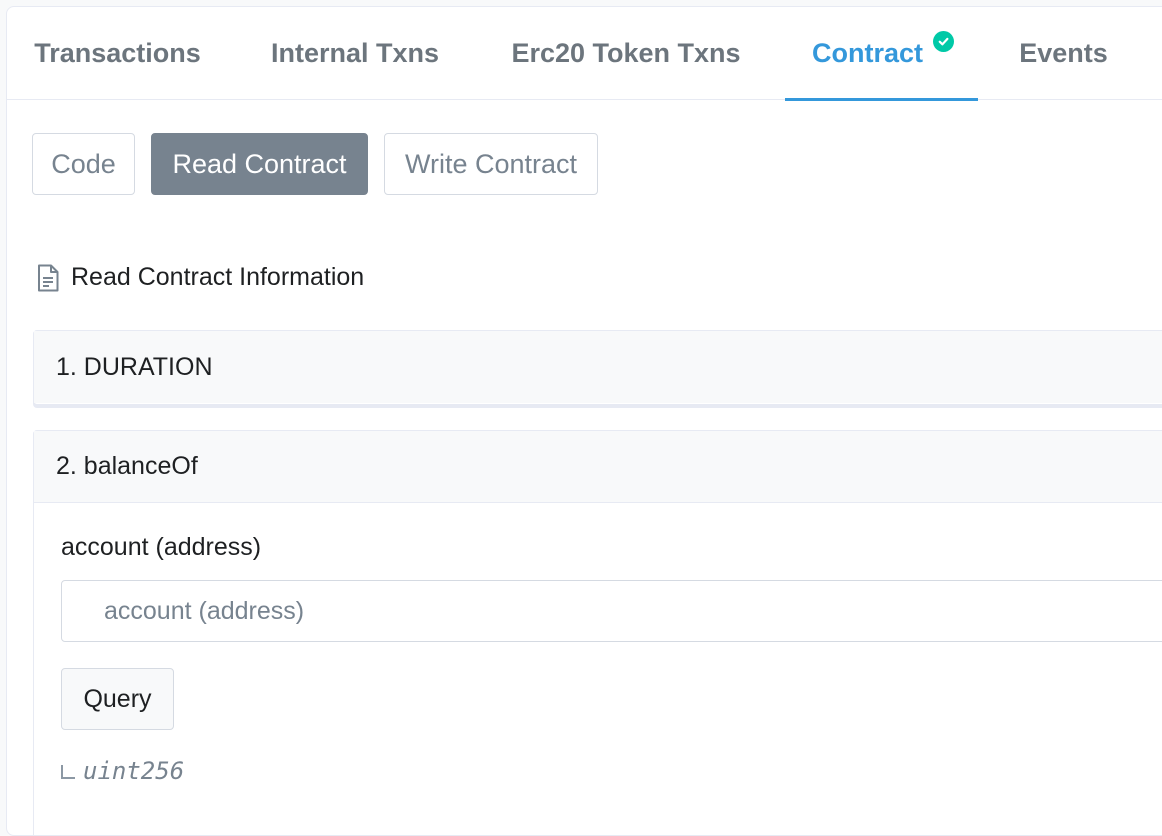  I want to click on output-type-text: uint256, so click(134, 771).